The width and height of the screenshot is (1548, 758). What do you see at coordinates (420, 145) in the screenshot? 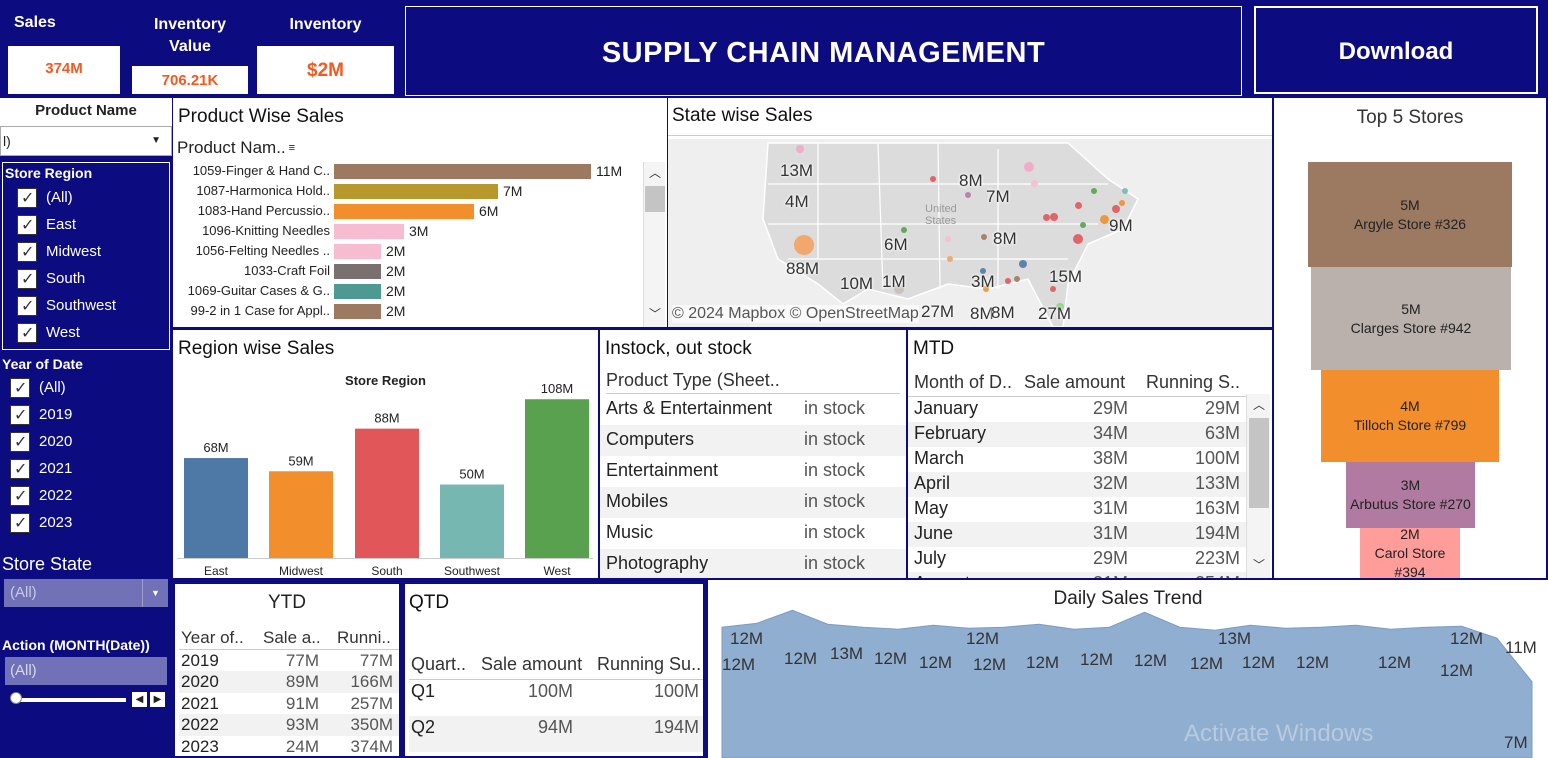
I see `product-name-header: Product Nam.. ≡` at bounding box center [420, 145].